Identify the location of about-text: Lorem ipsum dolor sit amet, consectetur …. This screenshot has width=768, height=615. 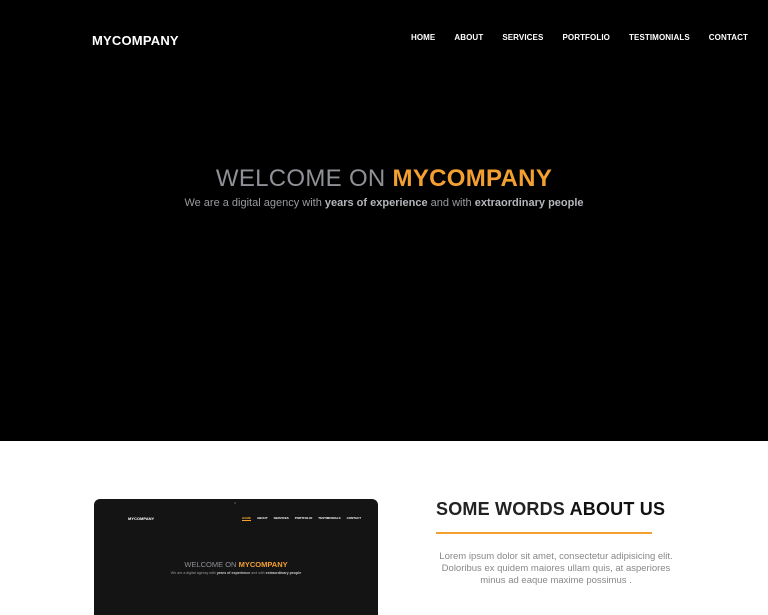
(556, 568).